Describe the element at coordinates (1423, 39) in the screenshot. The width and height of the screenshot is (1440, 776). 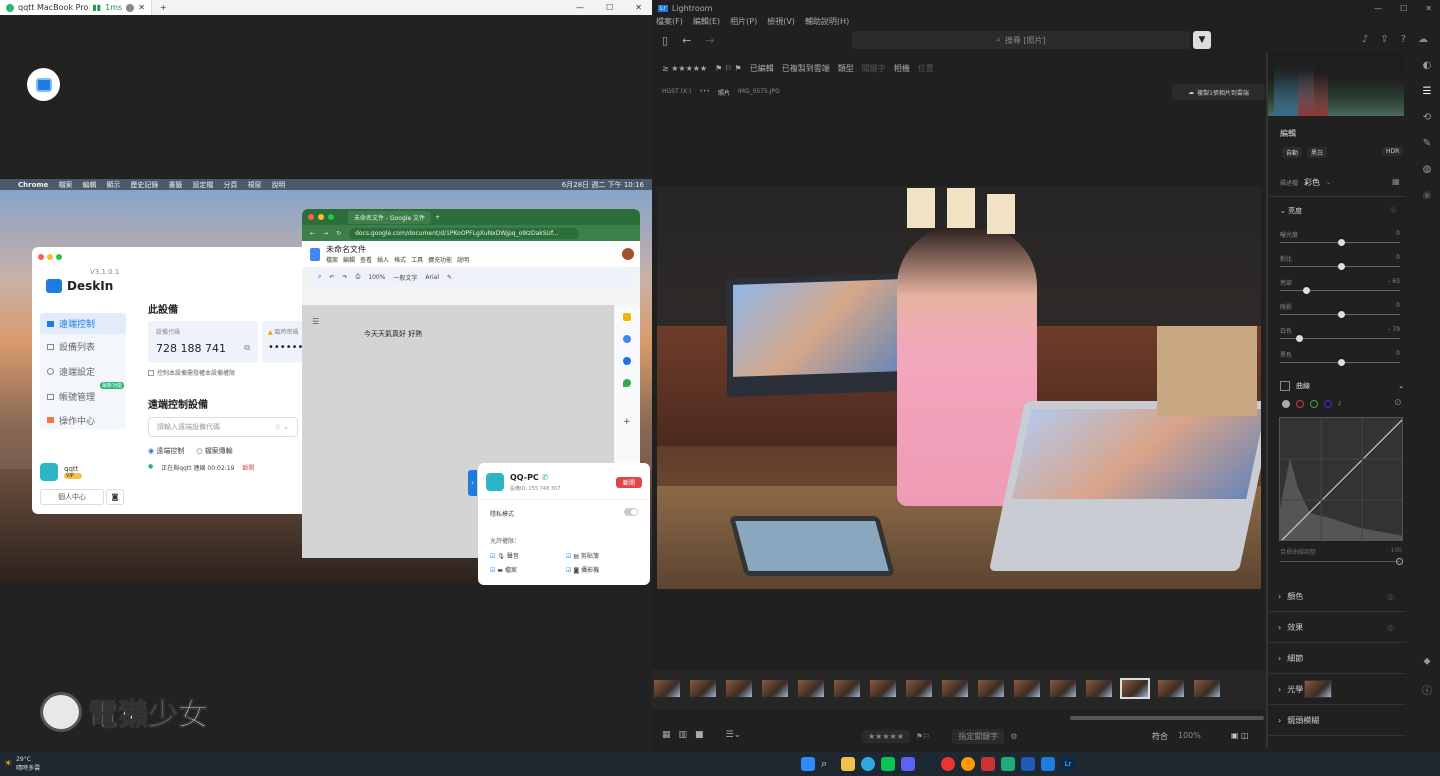
I see `cloud-icon: ☁` at that location.